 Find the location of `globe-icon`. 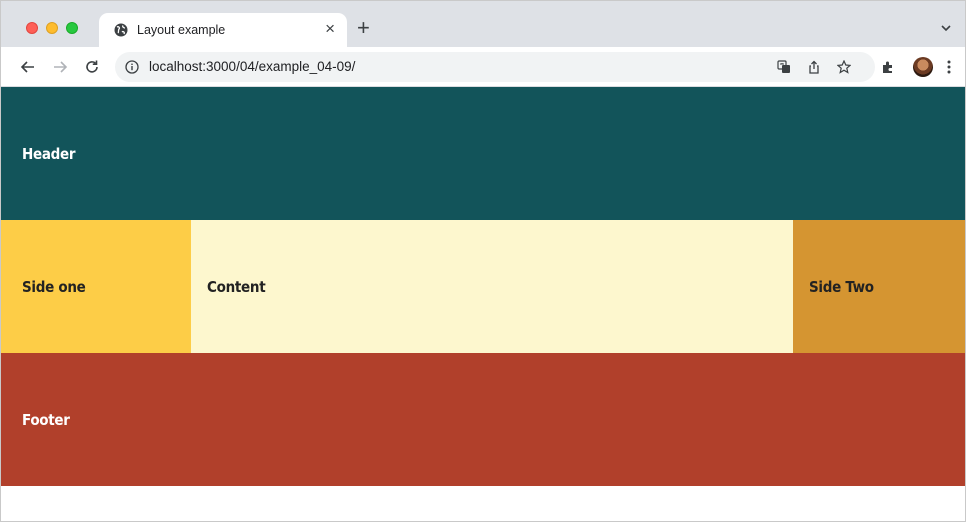

globe-icon is located at coordinates (121, 30).